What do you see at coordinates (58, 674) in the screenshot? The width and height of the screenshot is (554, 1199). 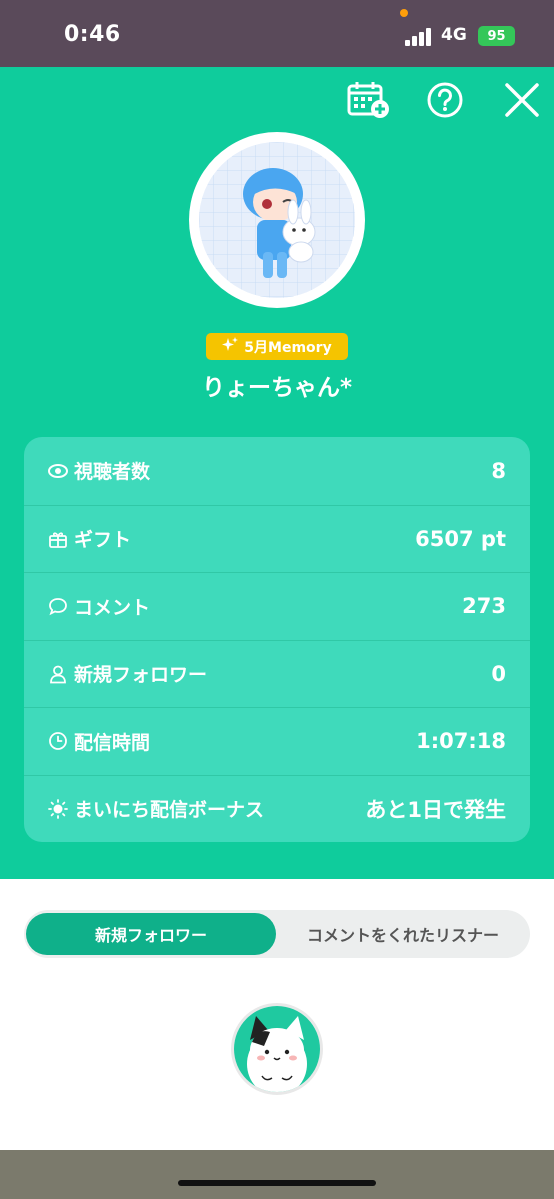 I see `person-icon` at bounding box center [58, 674].